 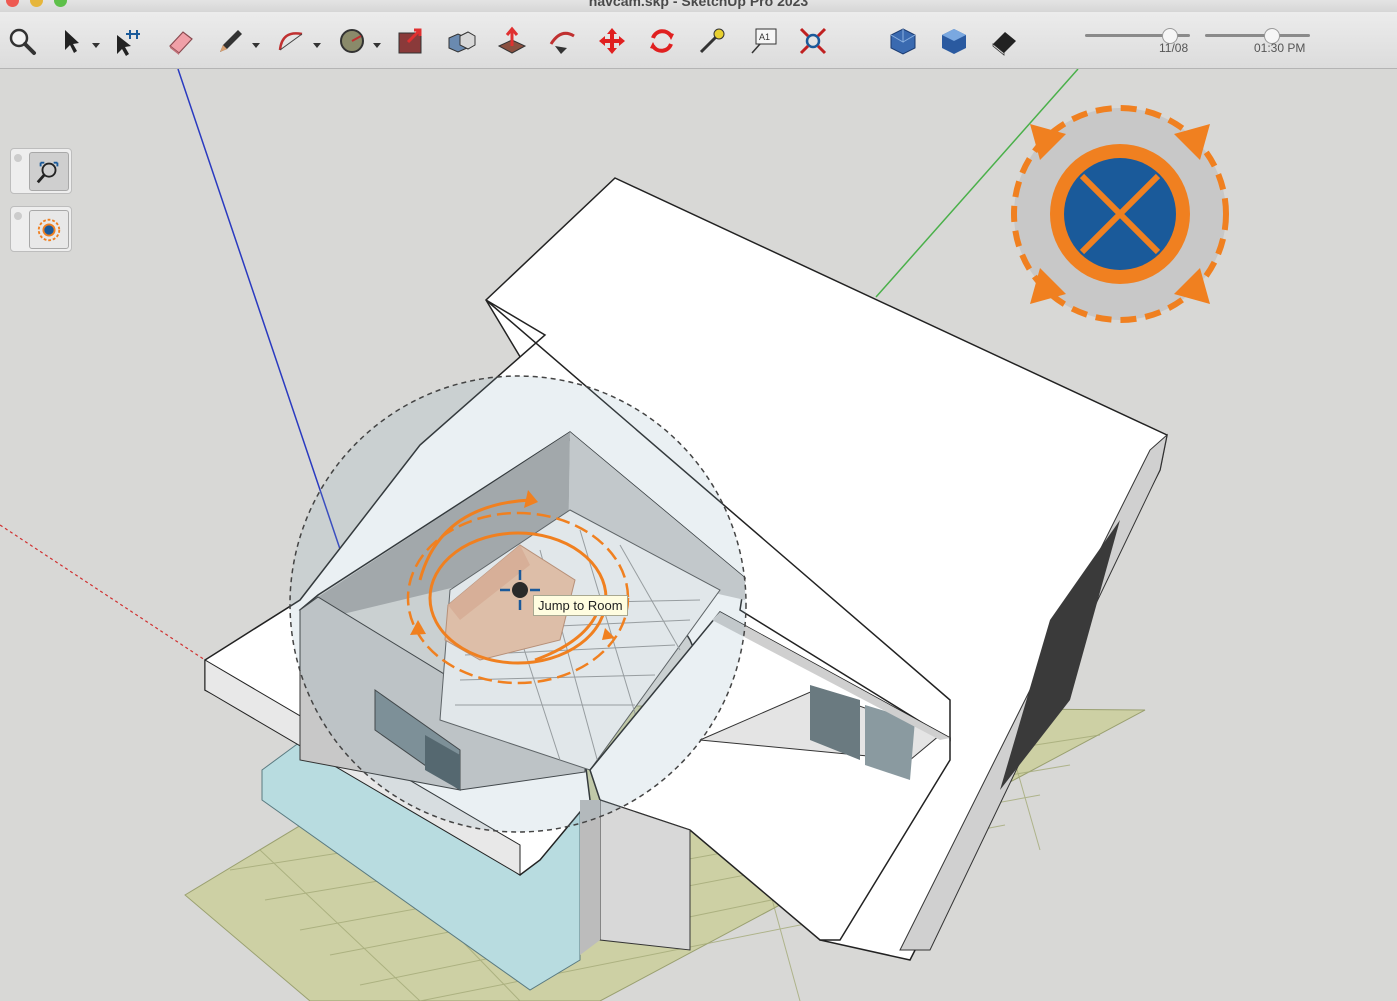 What do you see at coordinates (291, 41) in the screenshot?
I see `arc-icon` at bounding box center [291, 41].